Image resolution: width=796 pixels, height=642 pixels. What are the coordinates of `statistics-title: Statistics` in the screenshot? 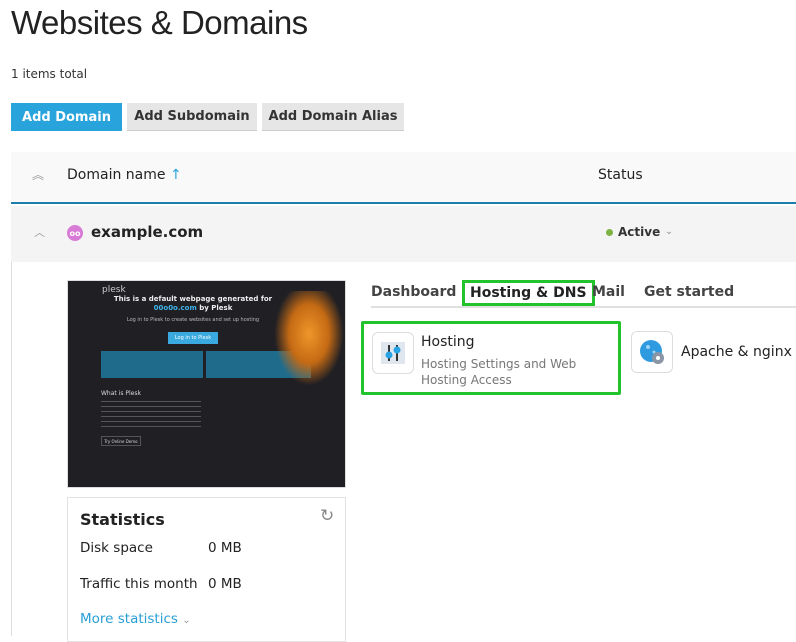 It's located at (122, 519).